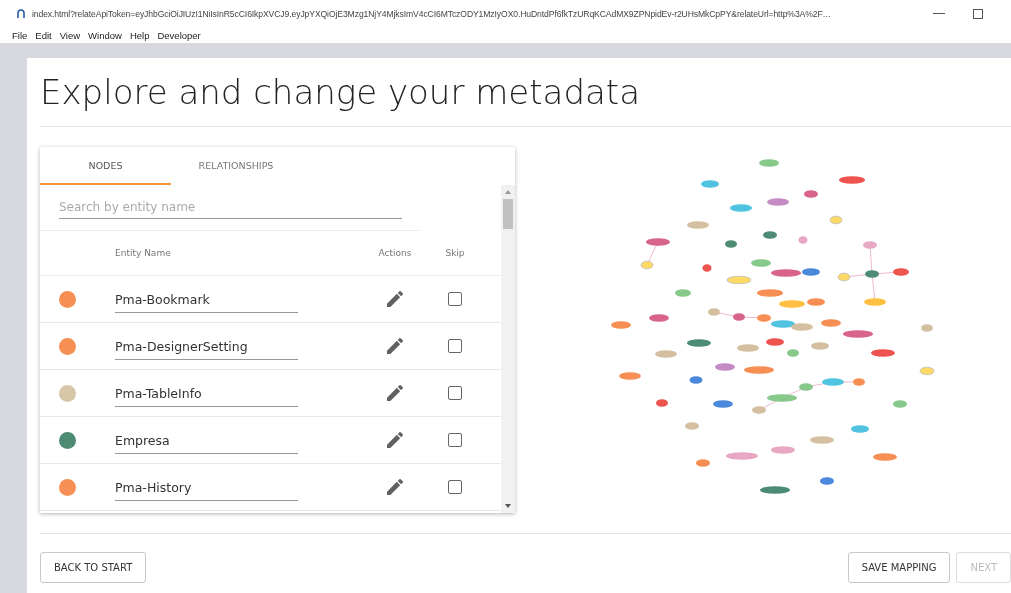  Describe the element at coordinates (939, 14) in the screenshot. I see `minimize-icon` at that location.